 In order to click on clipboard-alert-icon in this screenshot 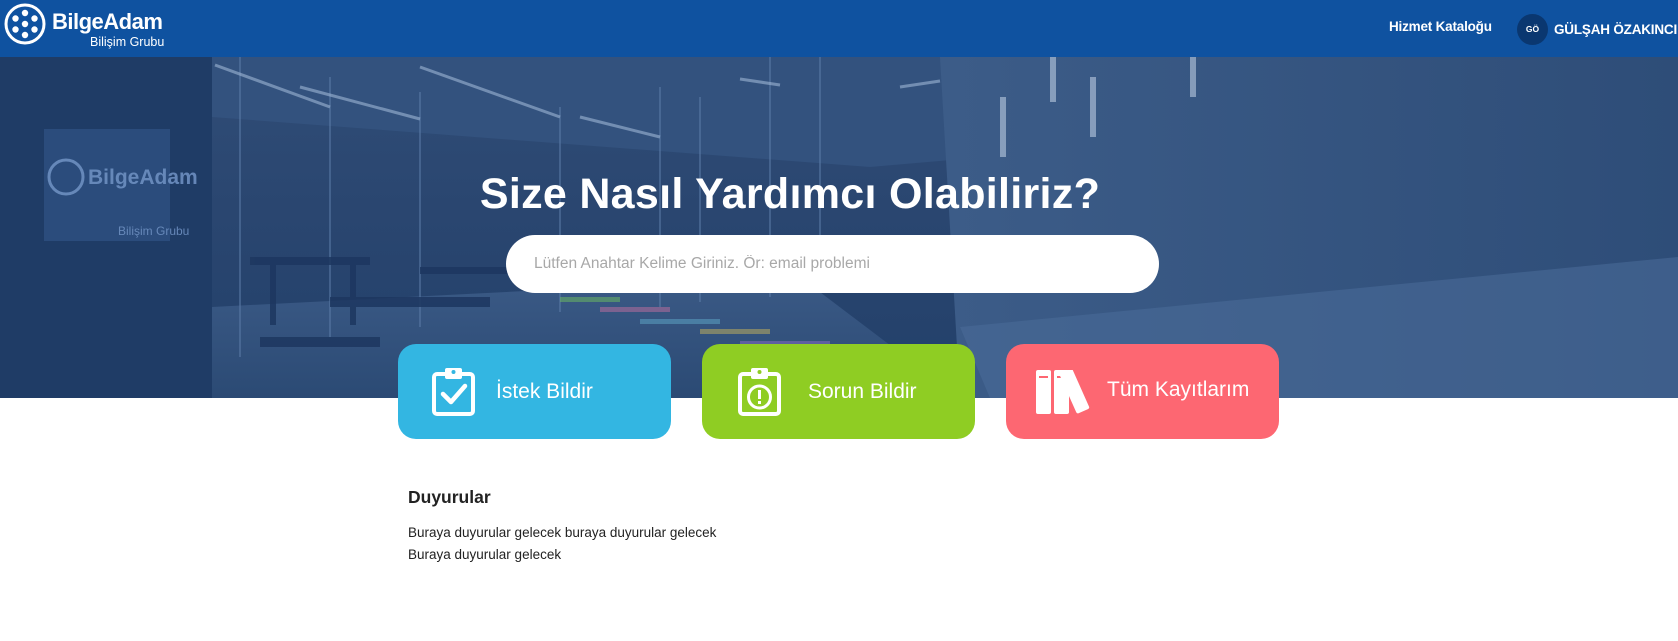, I will do `click(759, 392)`.